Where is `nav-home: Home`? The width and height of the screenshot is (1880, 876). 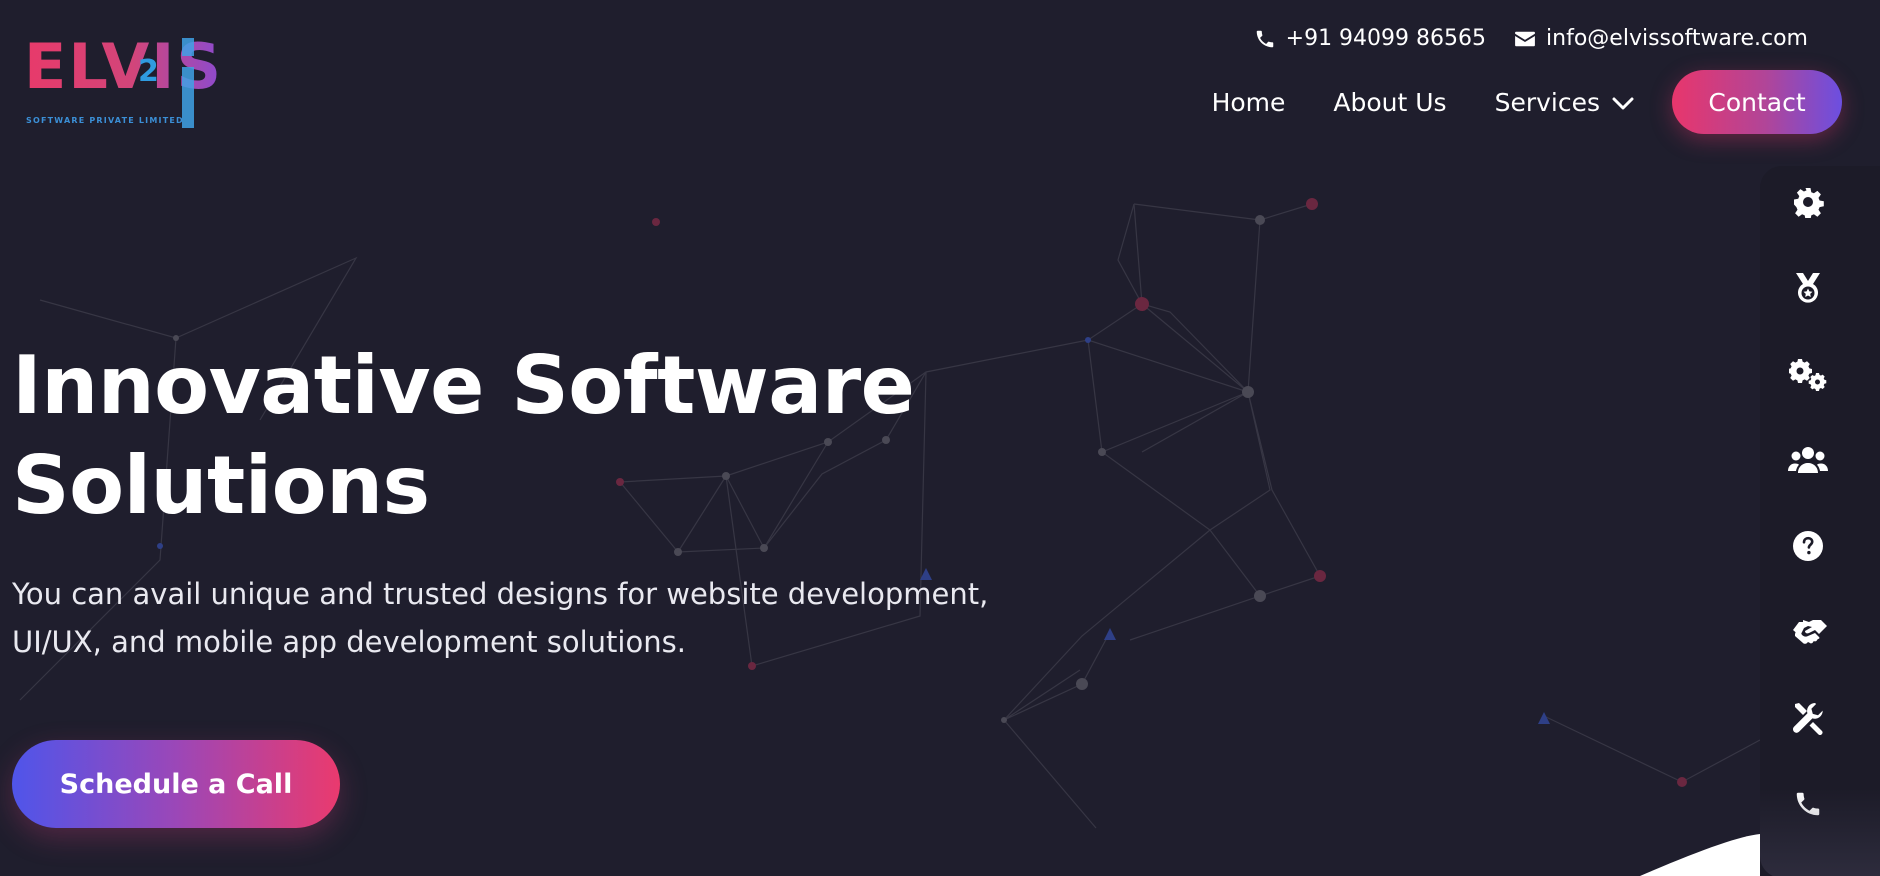
nav-home: Home is located at coordinates (1249, 102).